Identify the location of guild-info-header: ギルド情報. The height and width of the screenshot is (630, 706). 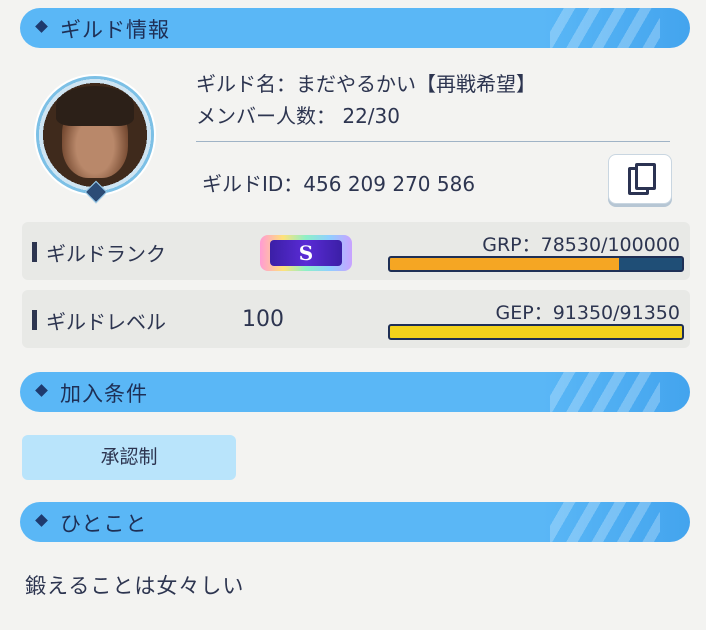
(355, 28).